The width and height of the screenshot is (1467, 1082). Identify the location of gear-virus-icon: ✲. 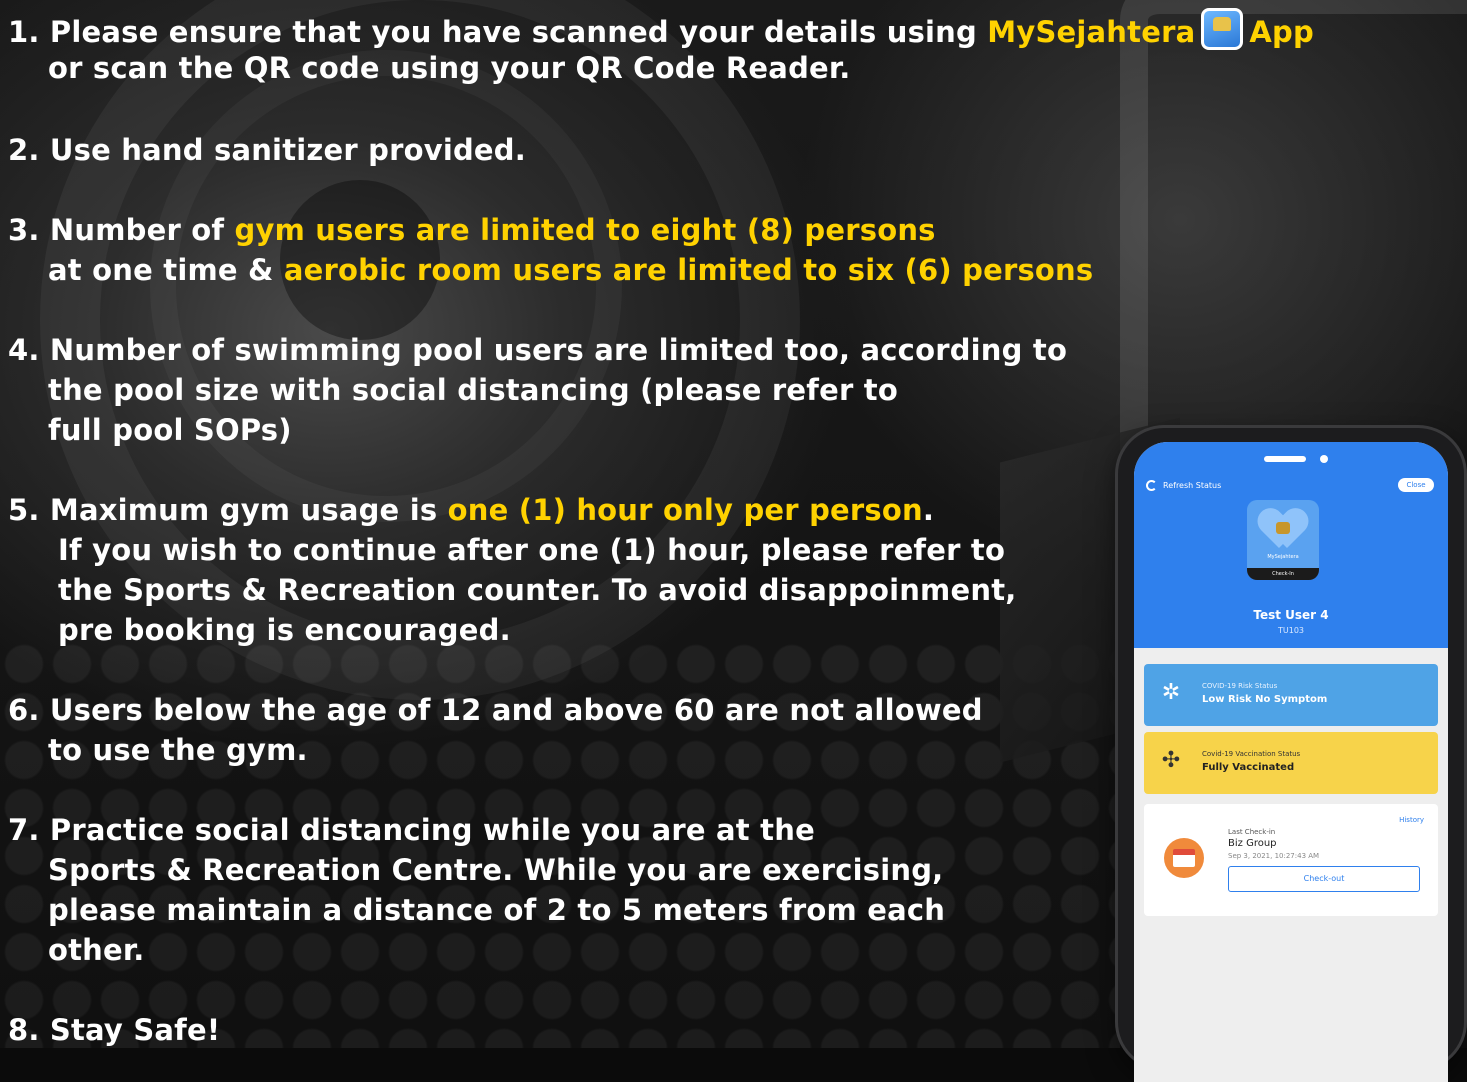
(1171, 692).